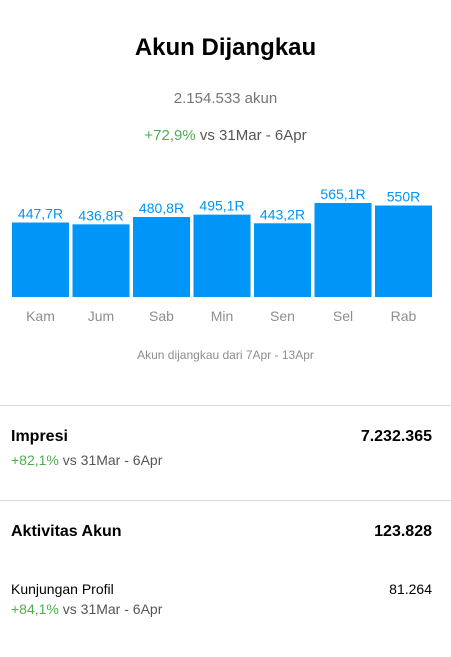 This screenshot has height=657, width=451. I want to click on kunjungan-profil-value: 81.264, so click(410, 589).